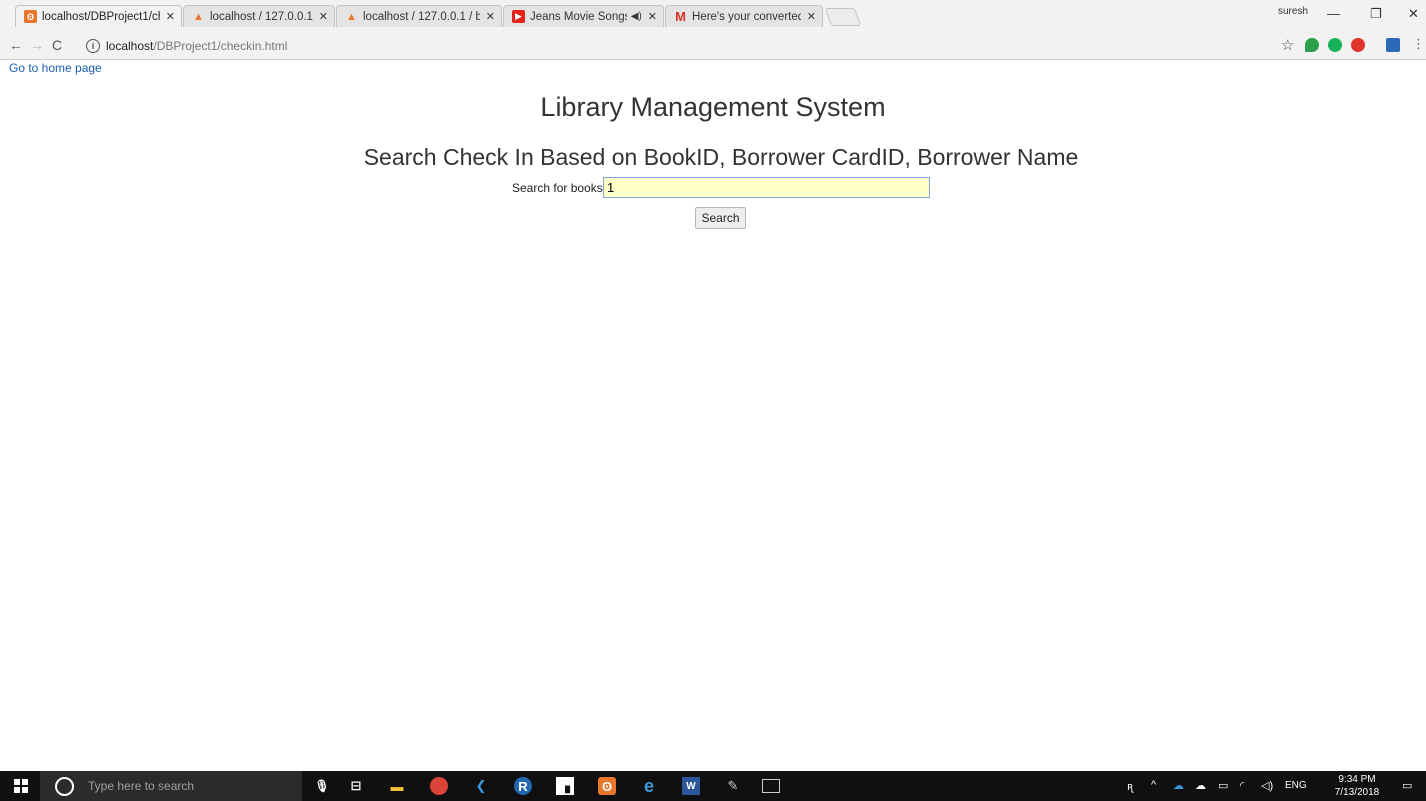 The height and width of the screenshot is (801, 1426). What do you see at coordinates (713, 107) in the screenshot?
I see `page-title: Library Management System` at bounding box center [713, 107].